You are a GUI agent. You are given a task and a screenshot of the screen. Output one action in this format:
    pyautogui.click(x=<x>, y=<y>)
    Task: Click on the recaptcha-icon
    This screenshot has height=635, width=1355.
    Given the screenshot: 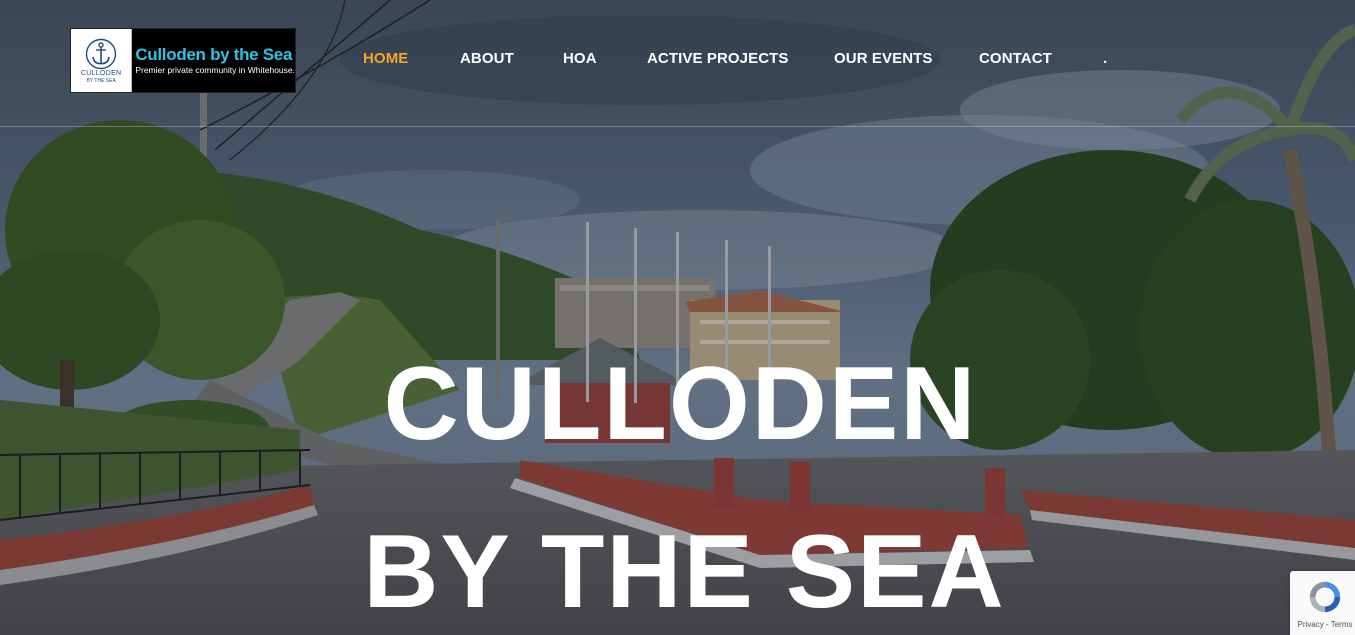 What is the action you would take?
    pyautogui.click(x=1325, y=597)
    